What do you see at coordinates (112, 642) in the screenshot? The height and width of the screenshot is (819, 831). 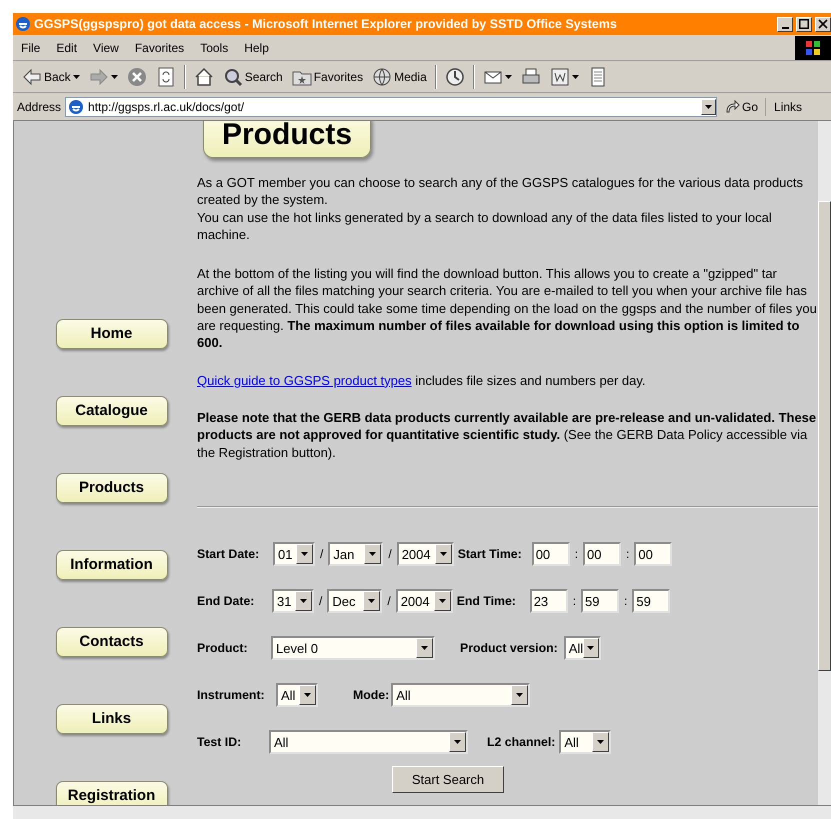 I see `nav-button: Contacts` at bounding box center [112, 642].